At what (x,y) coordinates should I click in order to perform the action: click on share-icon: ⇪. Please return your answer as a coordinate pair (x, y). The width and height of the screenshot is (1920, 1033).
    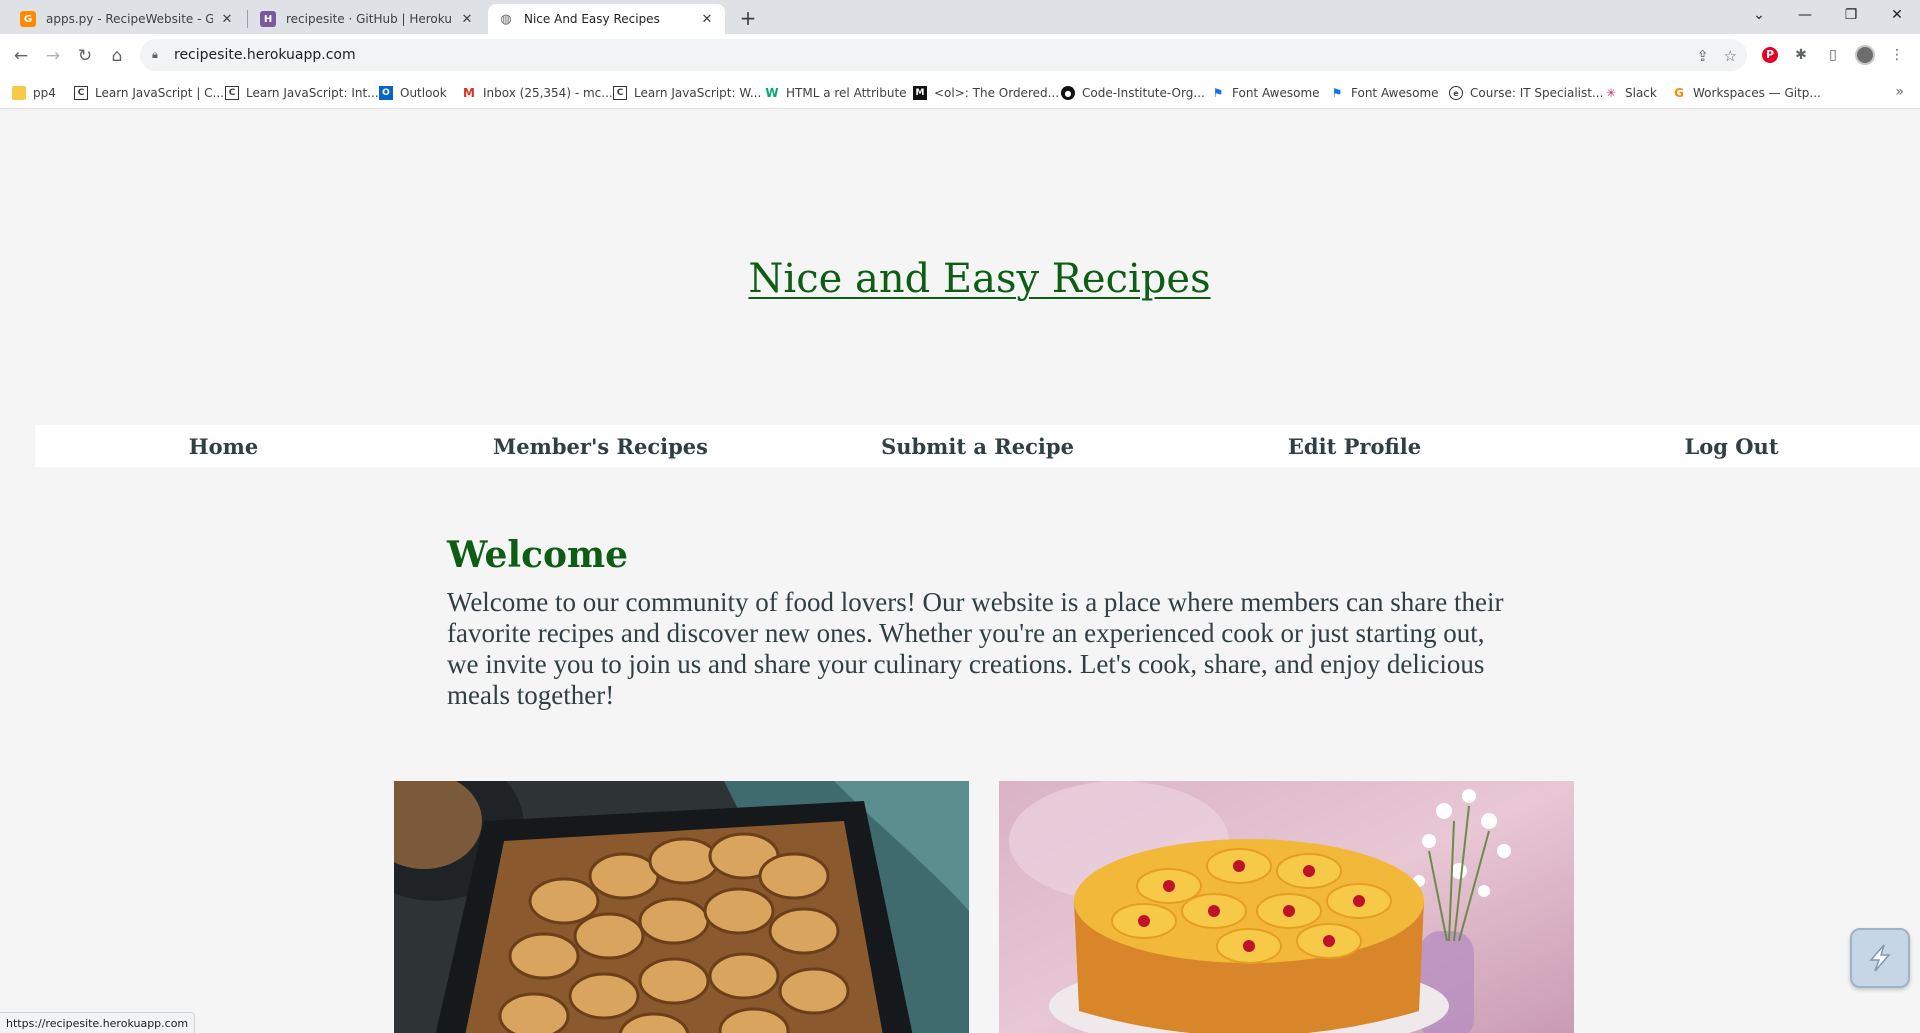
    Looking at the image, I should click on (1702, 56).